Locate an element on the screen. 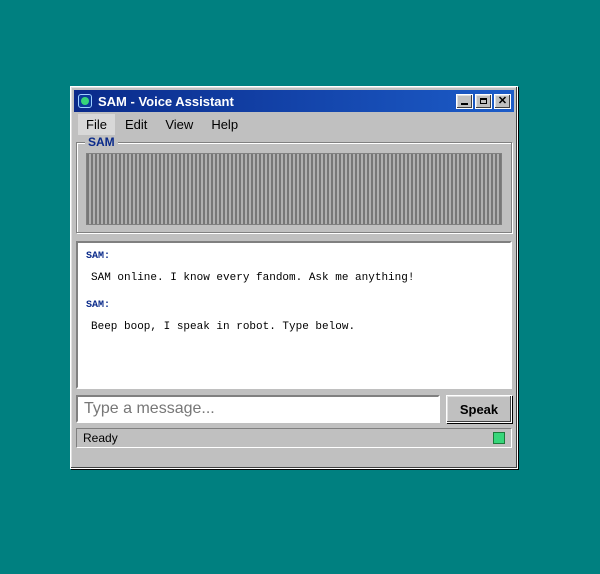 This screenshot has height=574, width=600. minimize-icon is located at coordinates (464, 103).